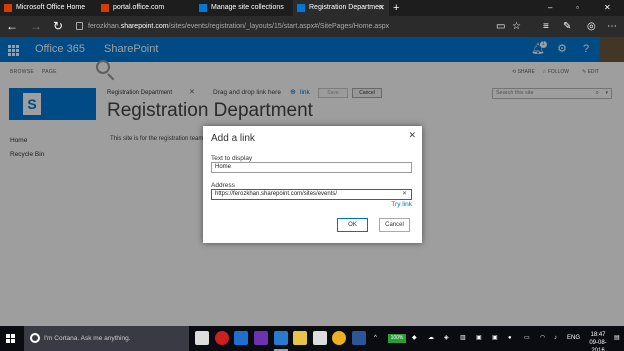 The height and width of the screenshot is (351, 624). Describe the element at coordinates (339, 338) in the screenshot. I see `chrome-icon` at that location.